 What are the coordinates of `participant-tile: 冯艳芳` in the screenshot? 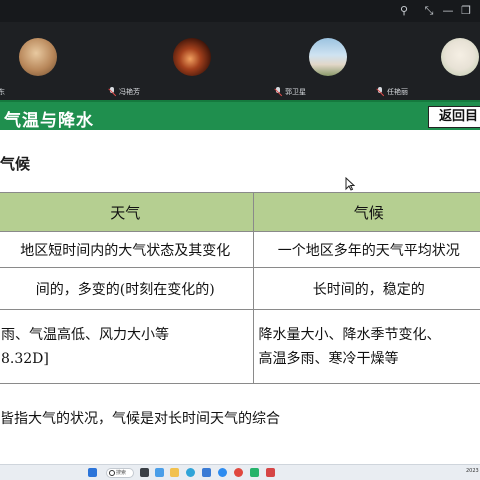 It's located at (174, 61).